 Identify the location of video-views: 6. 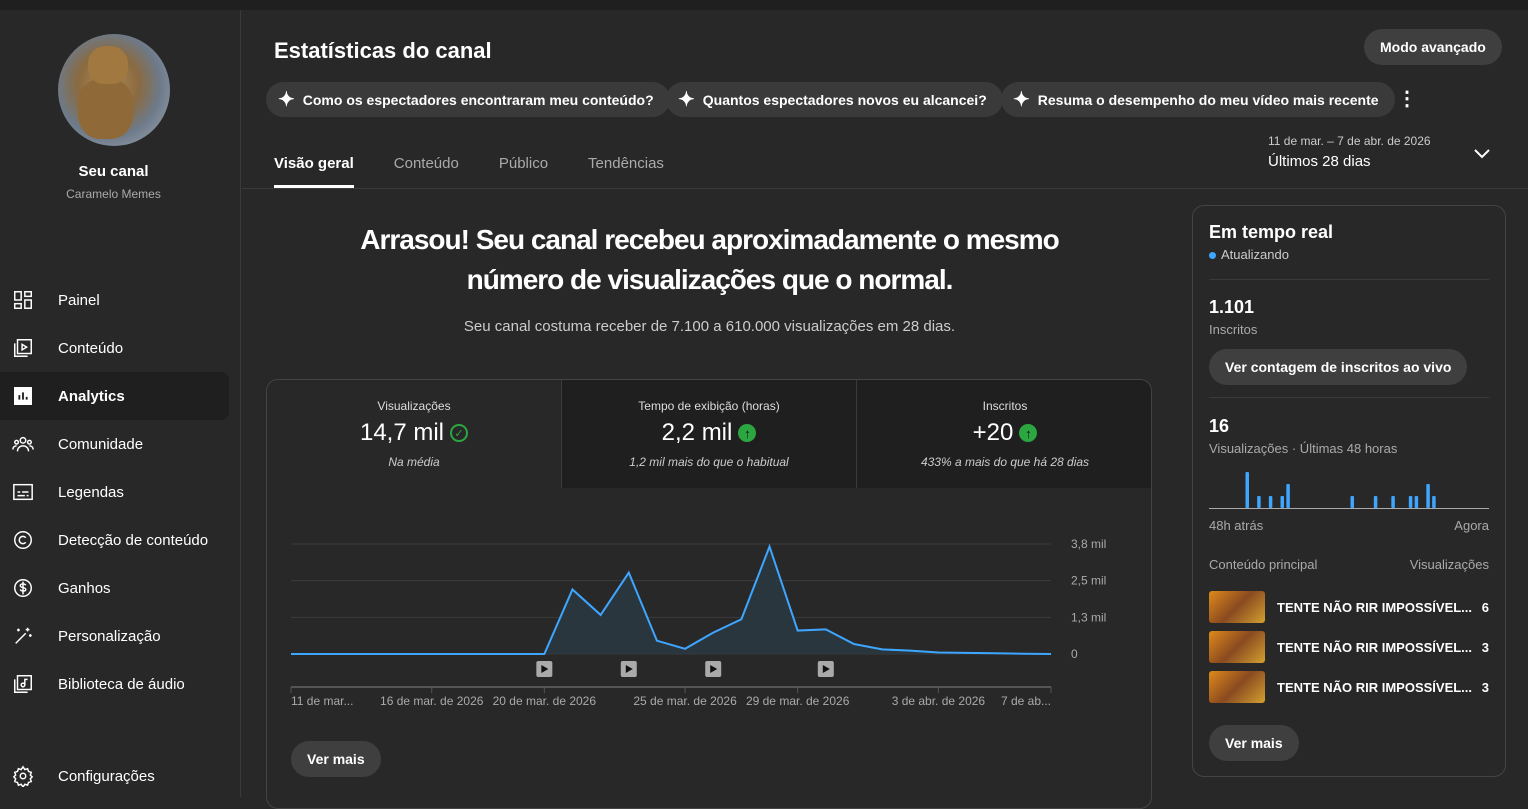
(1485, 607).